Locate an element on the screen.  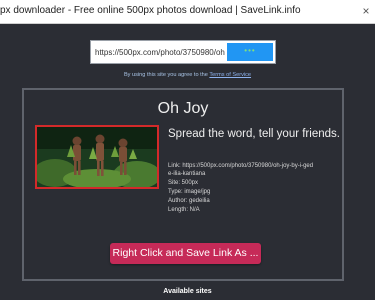
length-info: Length: N/A is located at coordinates (184, 210).